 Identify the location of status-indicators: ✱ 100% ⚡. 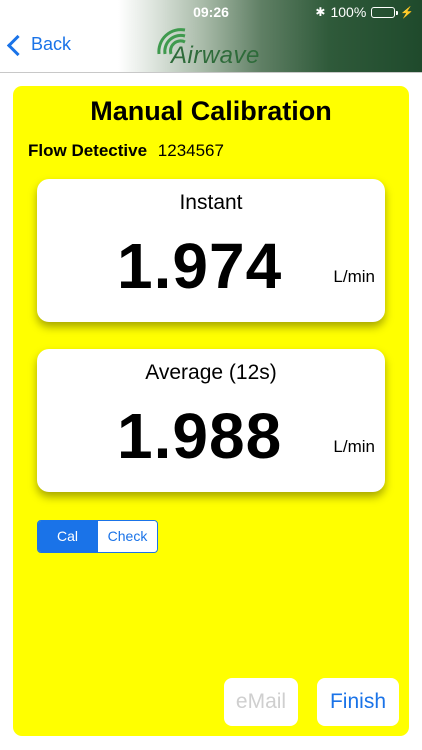
(364, 12).